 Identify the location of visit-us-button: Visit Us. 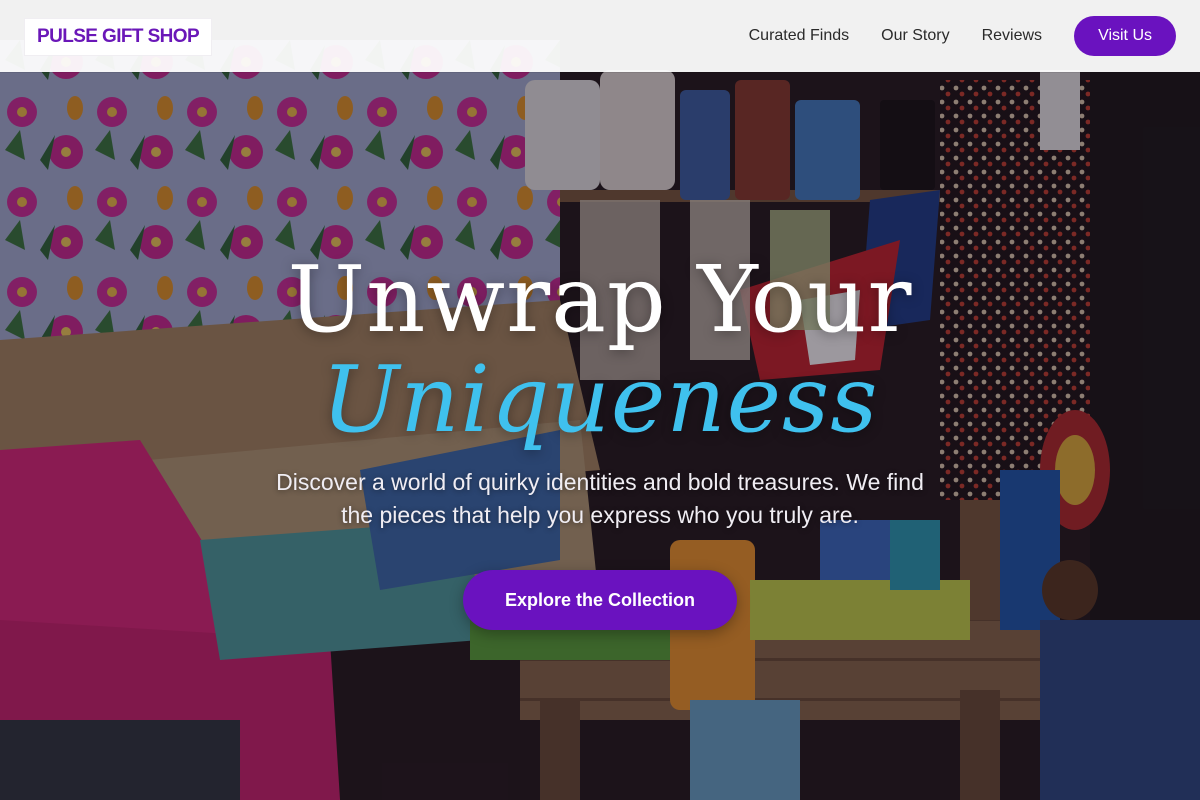
(1125, 36).